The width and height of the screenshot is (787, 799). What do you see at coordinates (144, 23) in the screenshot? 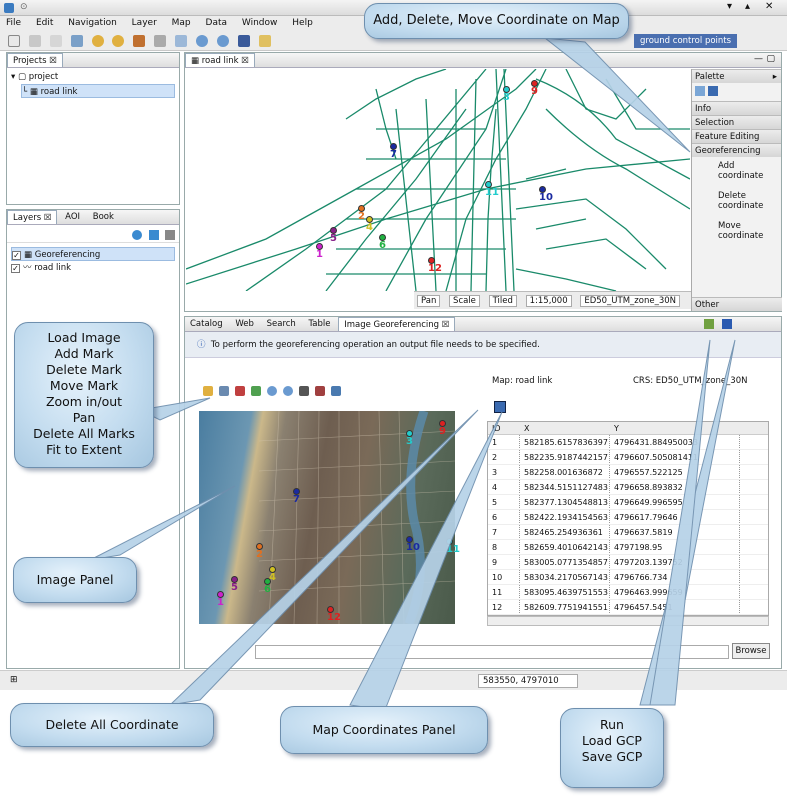
I see `menu-layer: Layer` at bounding box center [144, 23].